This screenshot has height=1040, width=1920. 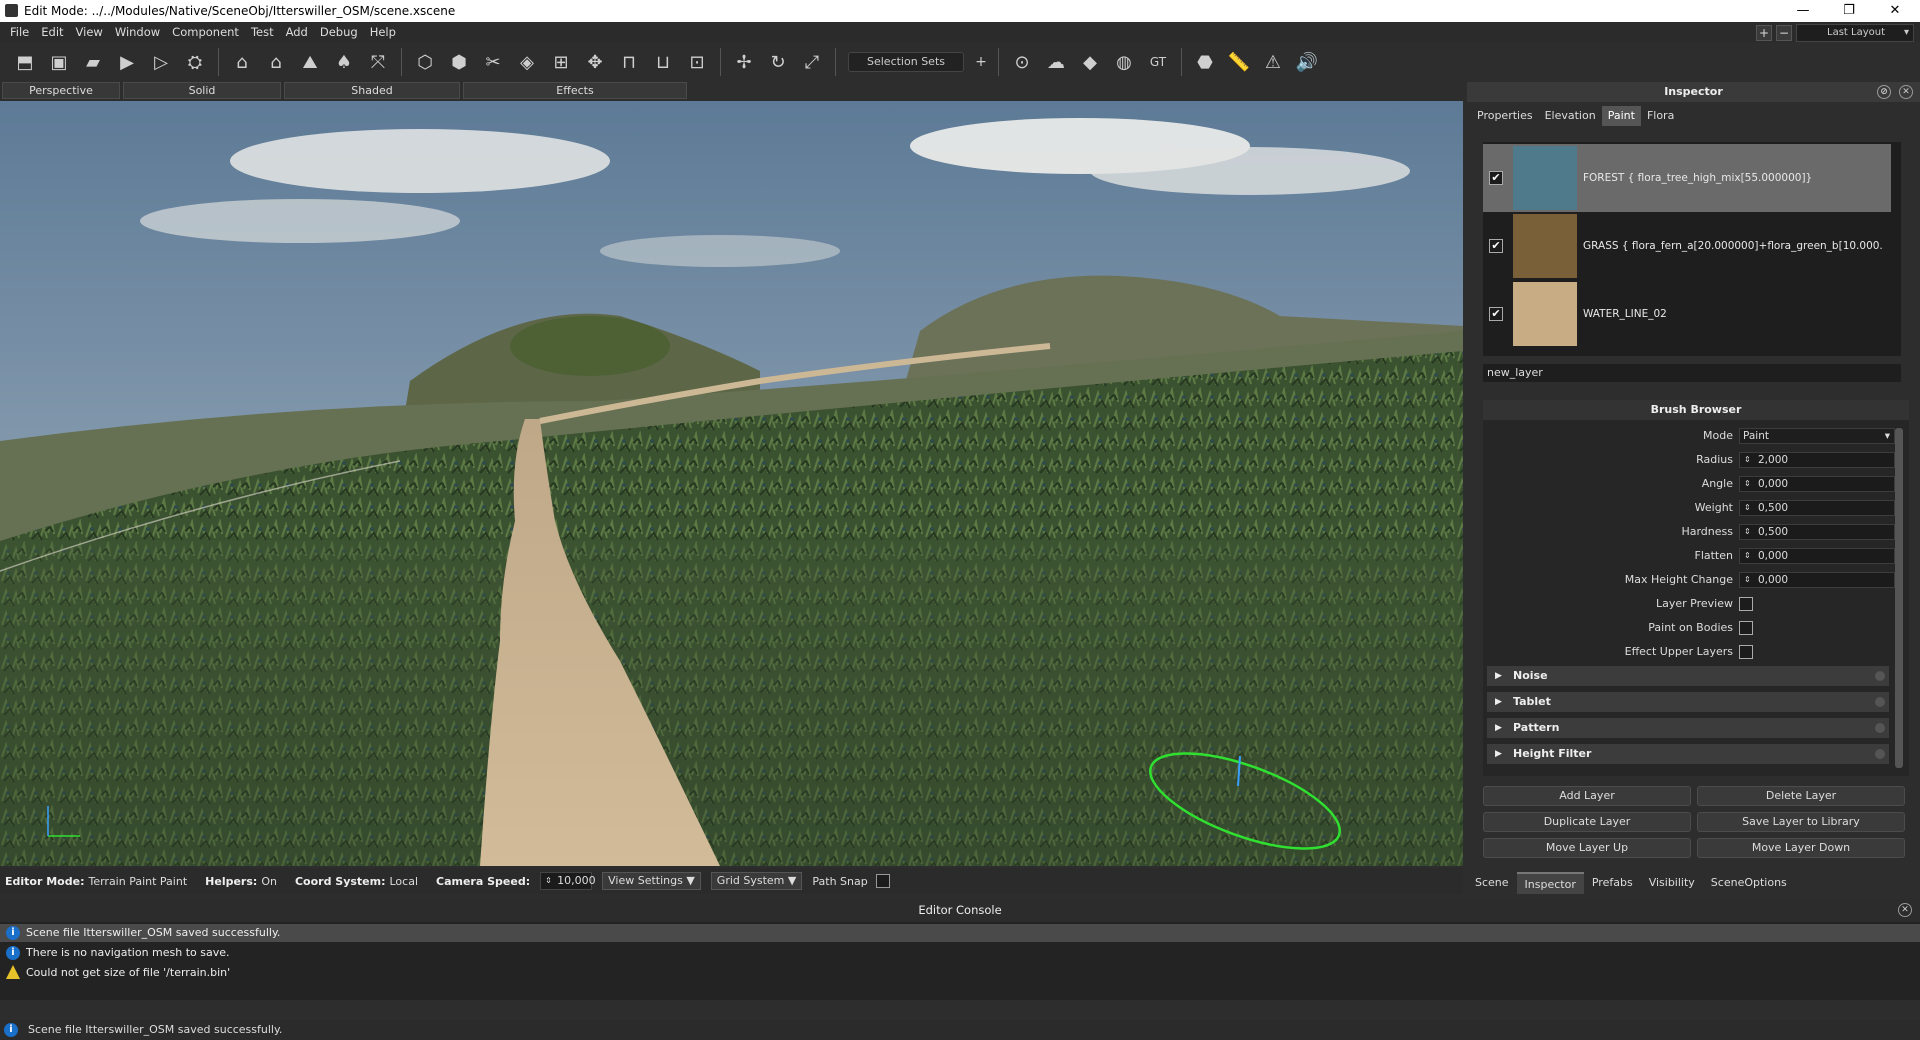 I want to click on cube-add-icon: ⬢, so click(x=459, y=62).